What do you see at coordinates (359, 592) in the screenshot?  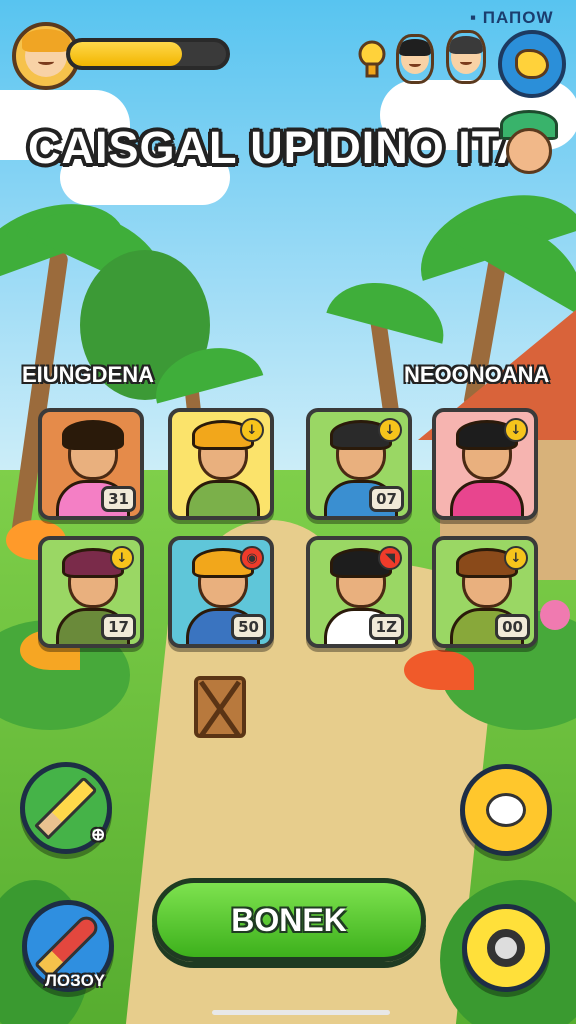 I see `character-card: ◥ 1Z` at bounding box center [359, 592].